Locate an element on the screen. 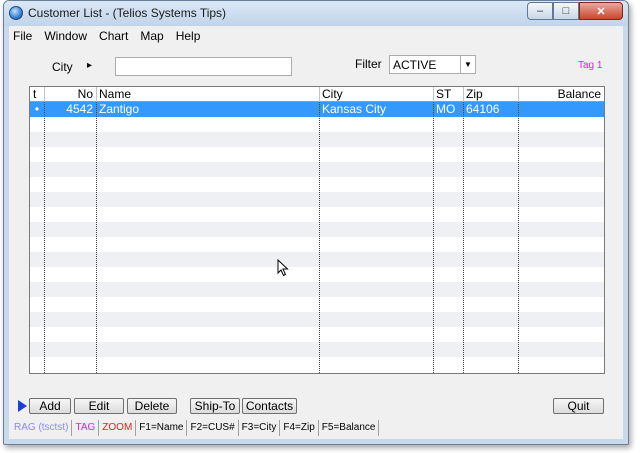 This screenshot has width=640, height=453. window-controls: – □ ✕ is located at coordinates (575, 11).